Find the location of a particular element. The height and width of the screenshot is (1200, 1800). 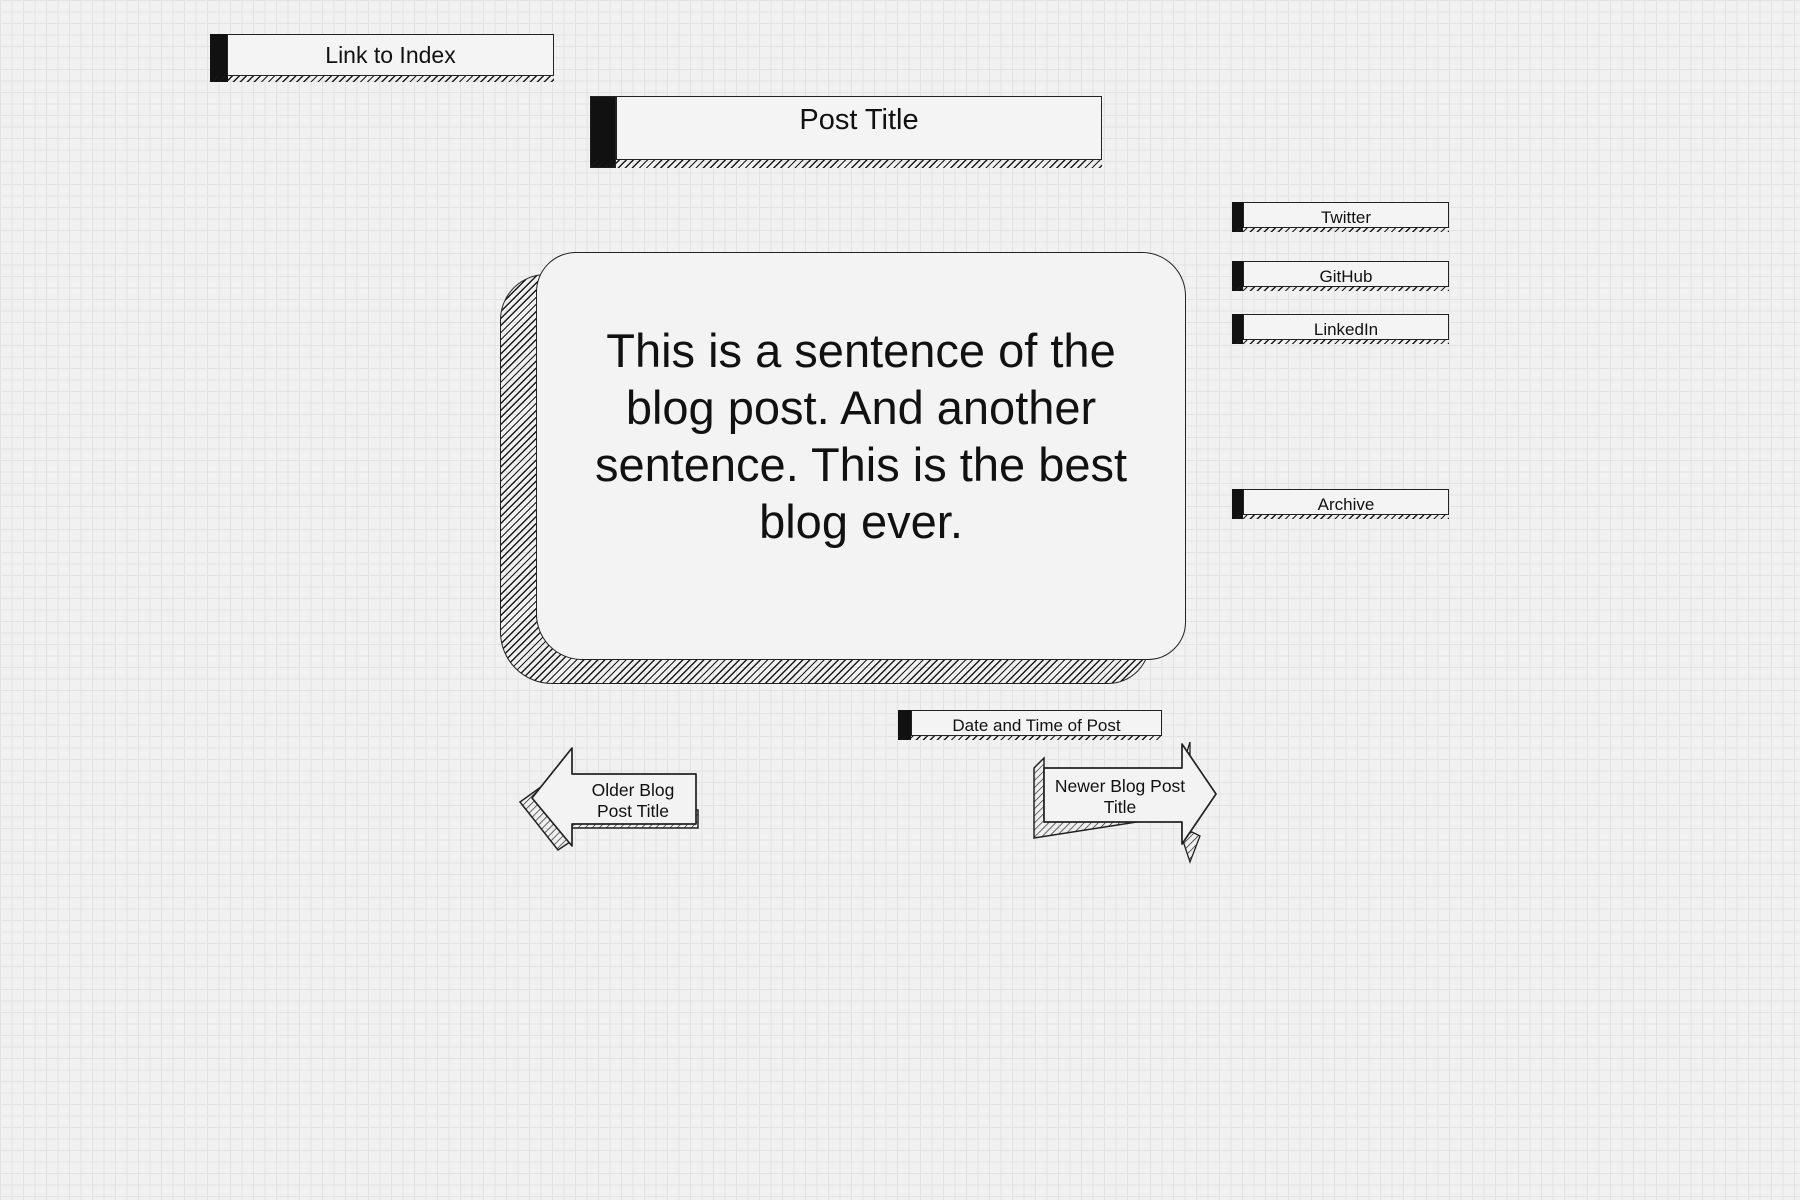

github-button: GitHub is located at coordinates (1340, 276).